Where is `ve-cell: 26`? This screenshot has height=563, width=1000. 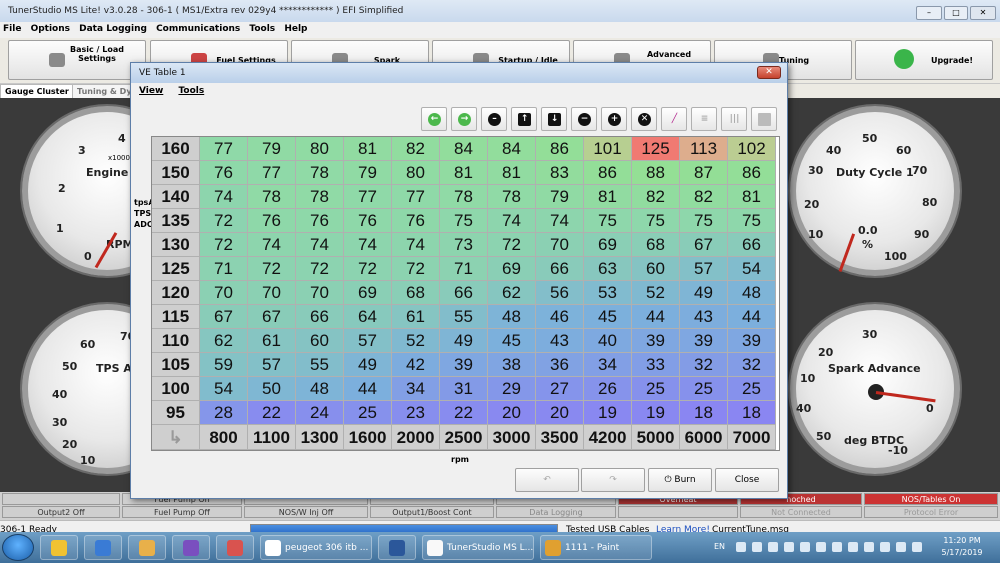 ve-cell: 26 is located at coordinates (608, 389).